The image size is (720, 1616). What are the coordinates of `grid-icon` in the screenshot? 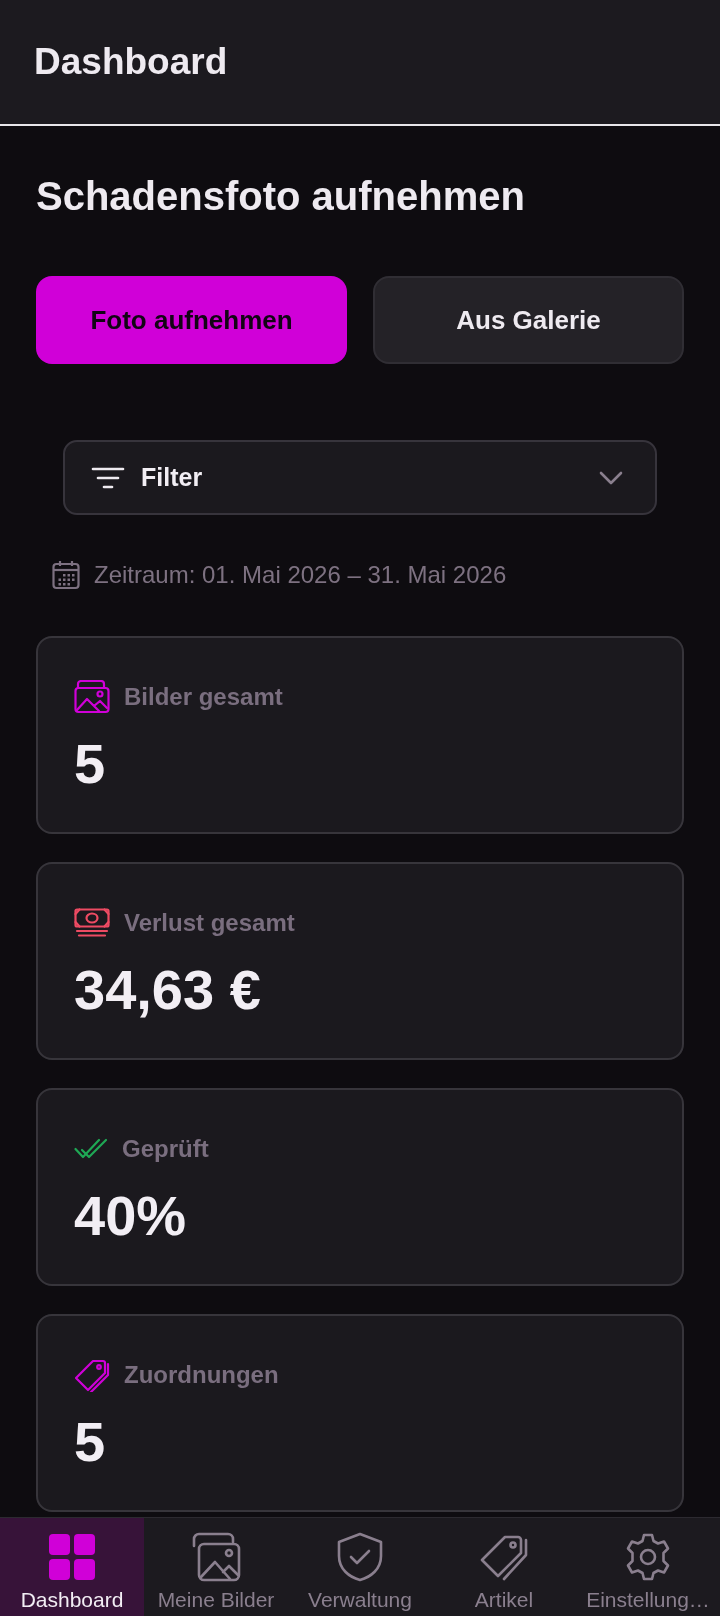 It's located at (72, 1557).